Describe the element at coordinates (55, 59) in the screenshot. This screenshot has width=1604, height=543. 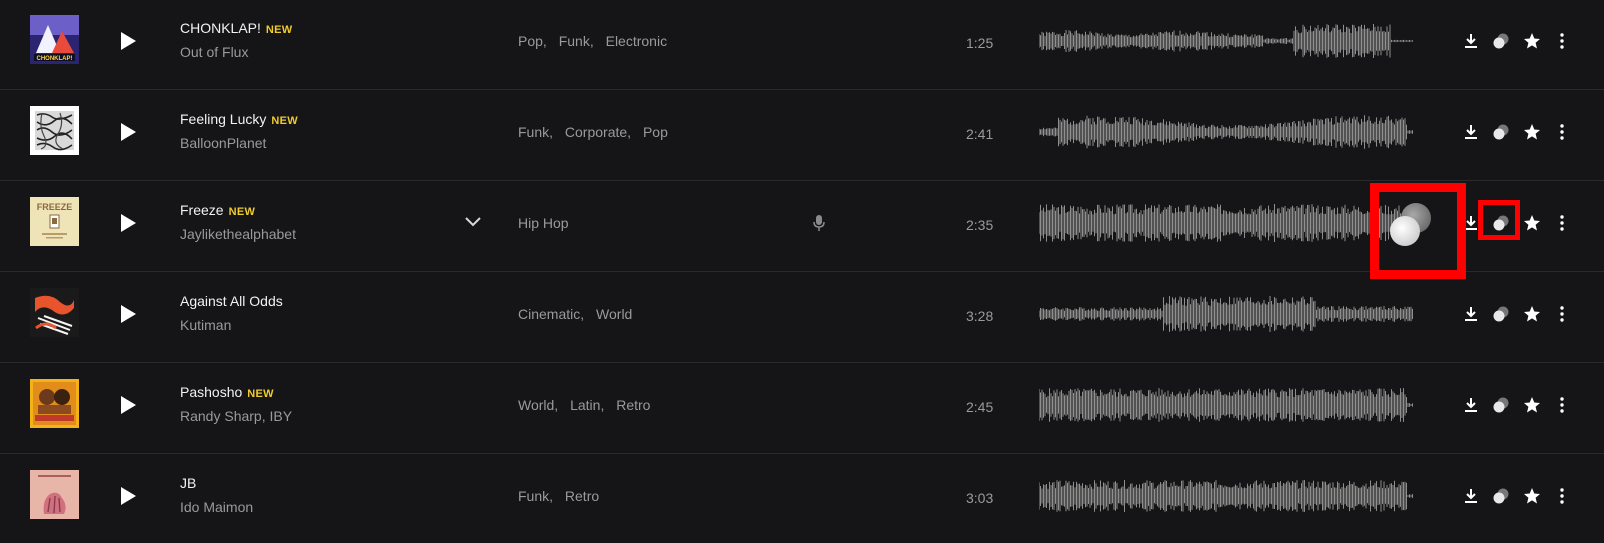
I see `cover-text: CHONKLAP!` at that location.